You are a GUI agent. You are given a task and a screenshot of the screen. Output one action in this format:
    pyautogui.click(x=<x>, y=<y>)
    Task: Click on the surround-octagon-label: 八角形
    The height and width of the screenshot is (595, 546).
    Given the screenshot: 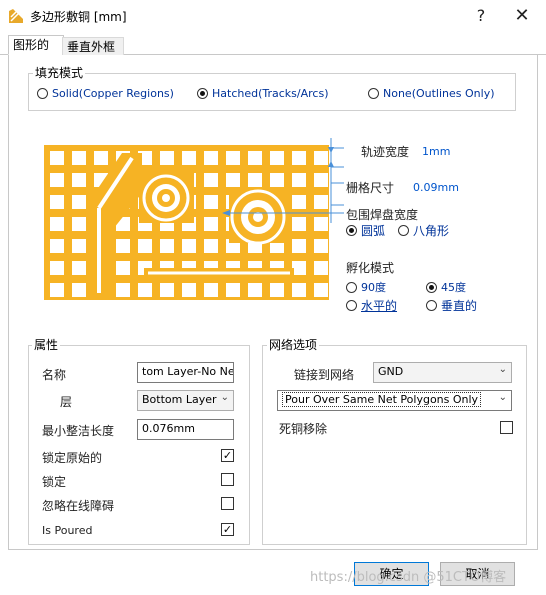 What is the action you would take?
    pyautogui.click(x=431, y=231)
    